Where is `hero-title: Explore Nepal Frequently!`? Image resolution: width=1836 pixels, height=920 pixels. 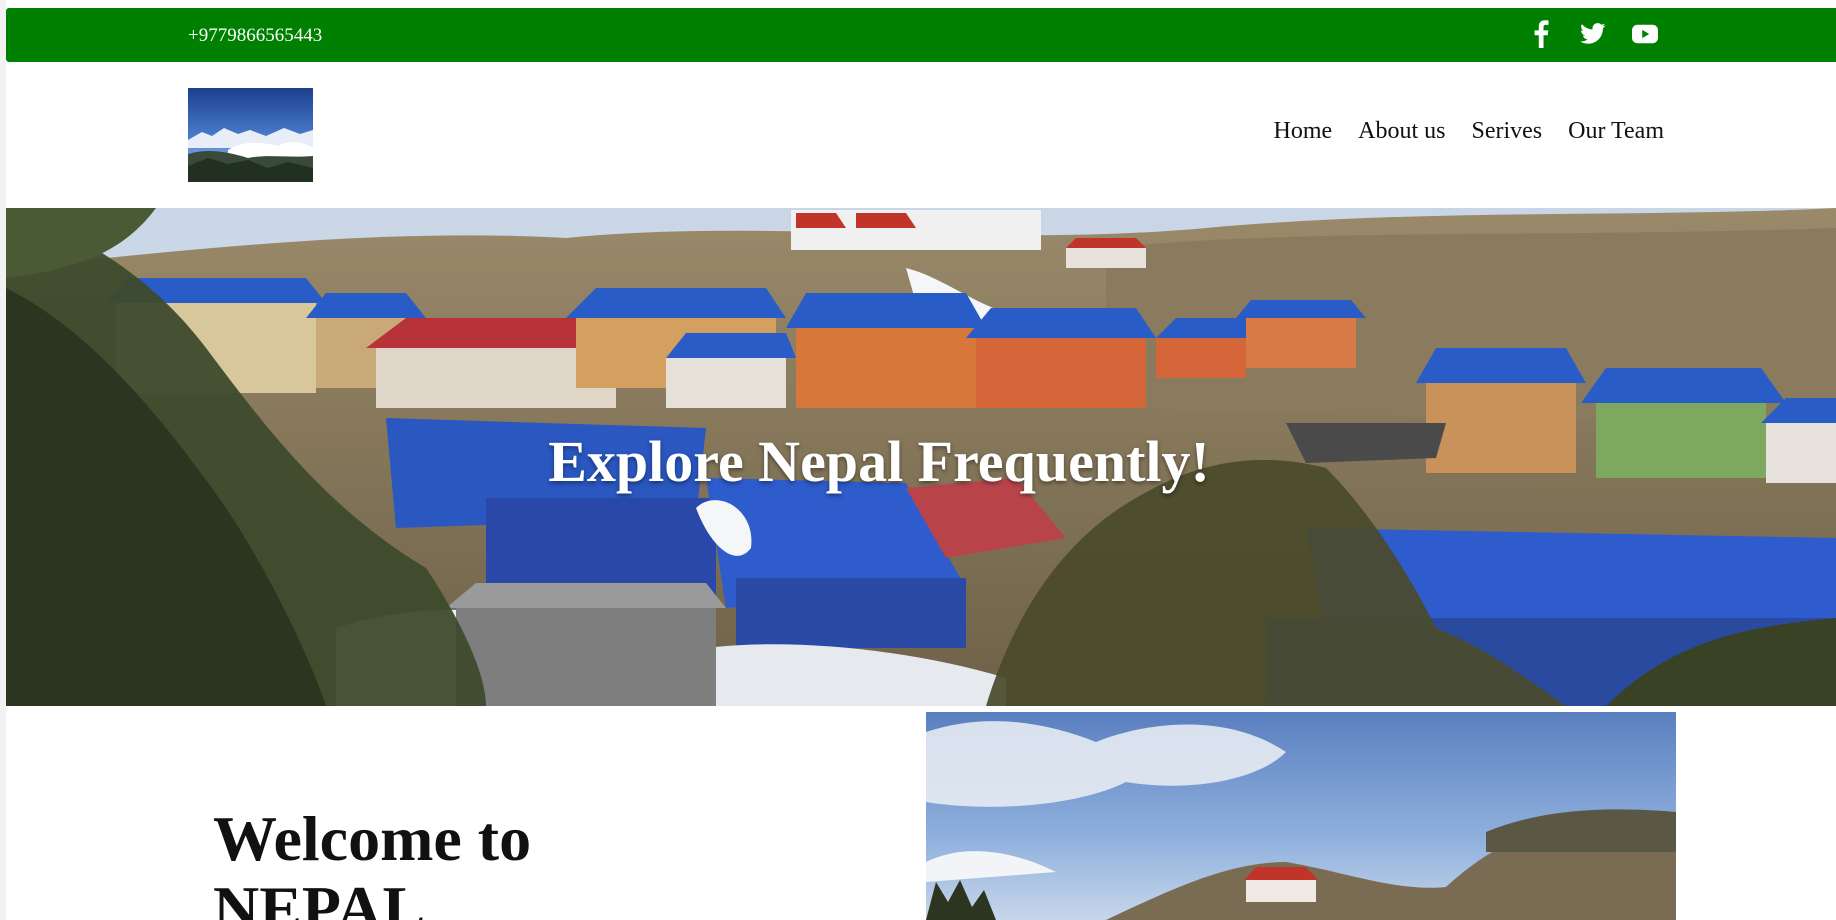
hero-title: Explore Nepal Frequently! is located at coordinates (879, 461).